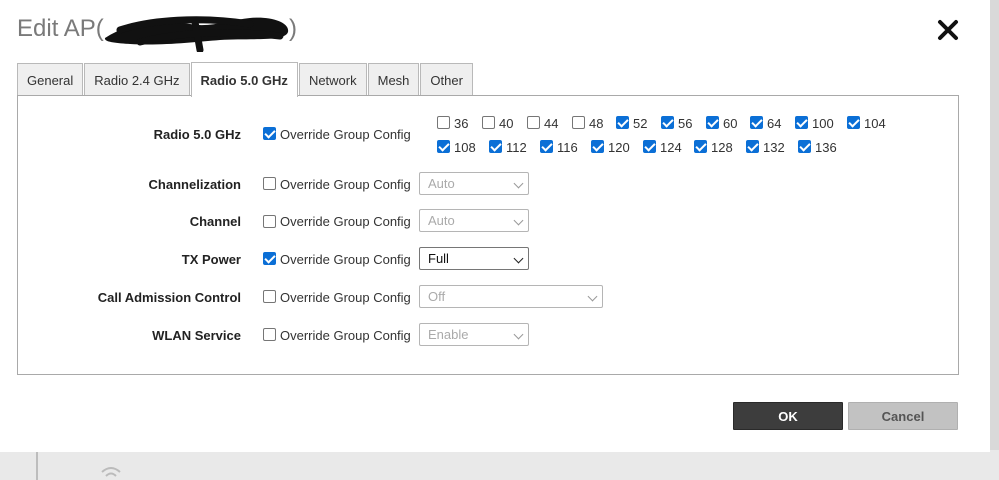  What do you see at coordinates (345, 134) in the screenshot?
I see `radio-override-label: Override Group Config` at bounding box center [345, 134].